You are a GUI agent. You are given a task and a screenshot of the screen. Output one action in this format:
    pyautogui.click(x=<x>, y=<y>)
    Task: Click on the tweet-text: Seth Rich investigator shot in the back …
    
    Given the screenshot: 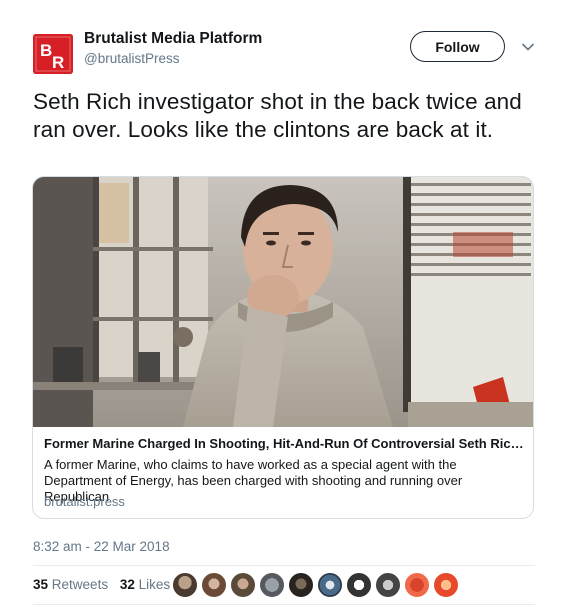 What is the action you would take?
    pyautogui.click(x=277, y=115)
    